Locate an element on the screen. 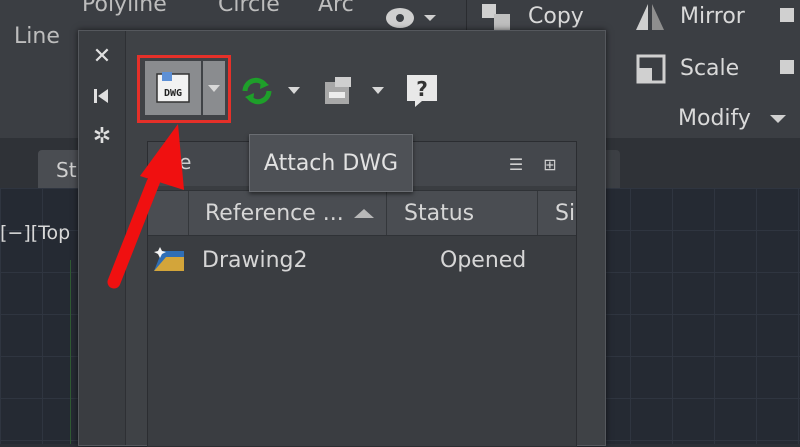 Image resolution: width=800 pixels, height=447 pixels. scale-button-label: Scale is located at coordinates (709, 68).